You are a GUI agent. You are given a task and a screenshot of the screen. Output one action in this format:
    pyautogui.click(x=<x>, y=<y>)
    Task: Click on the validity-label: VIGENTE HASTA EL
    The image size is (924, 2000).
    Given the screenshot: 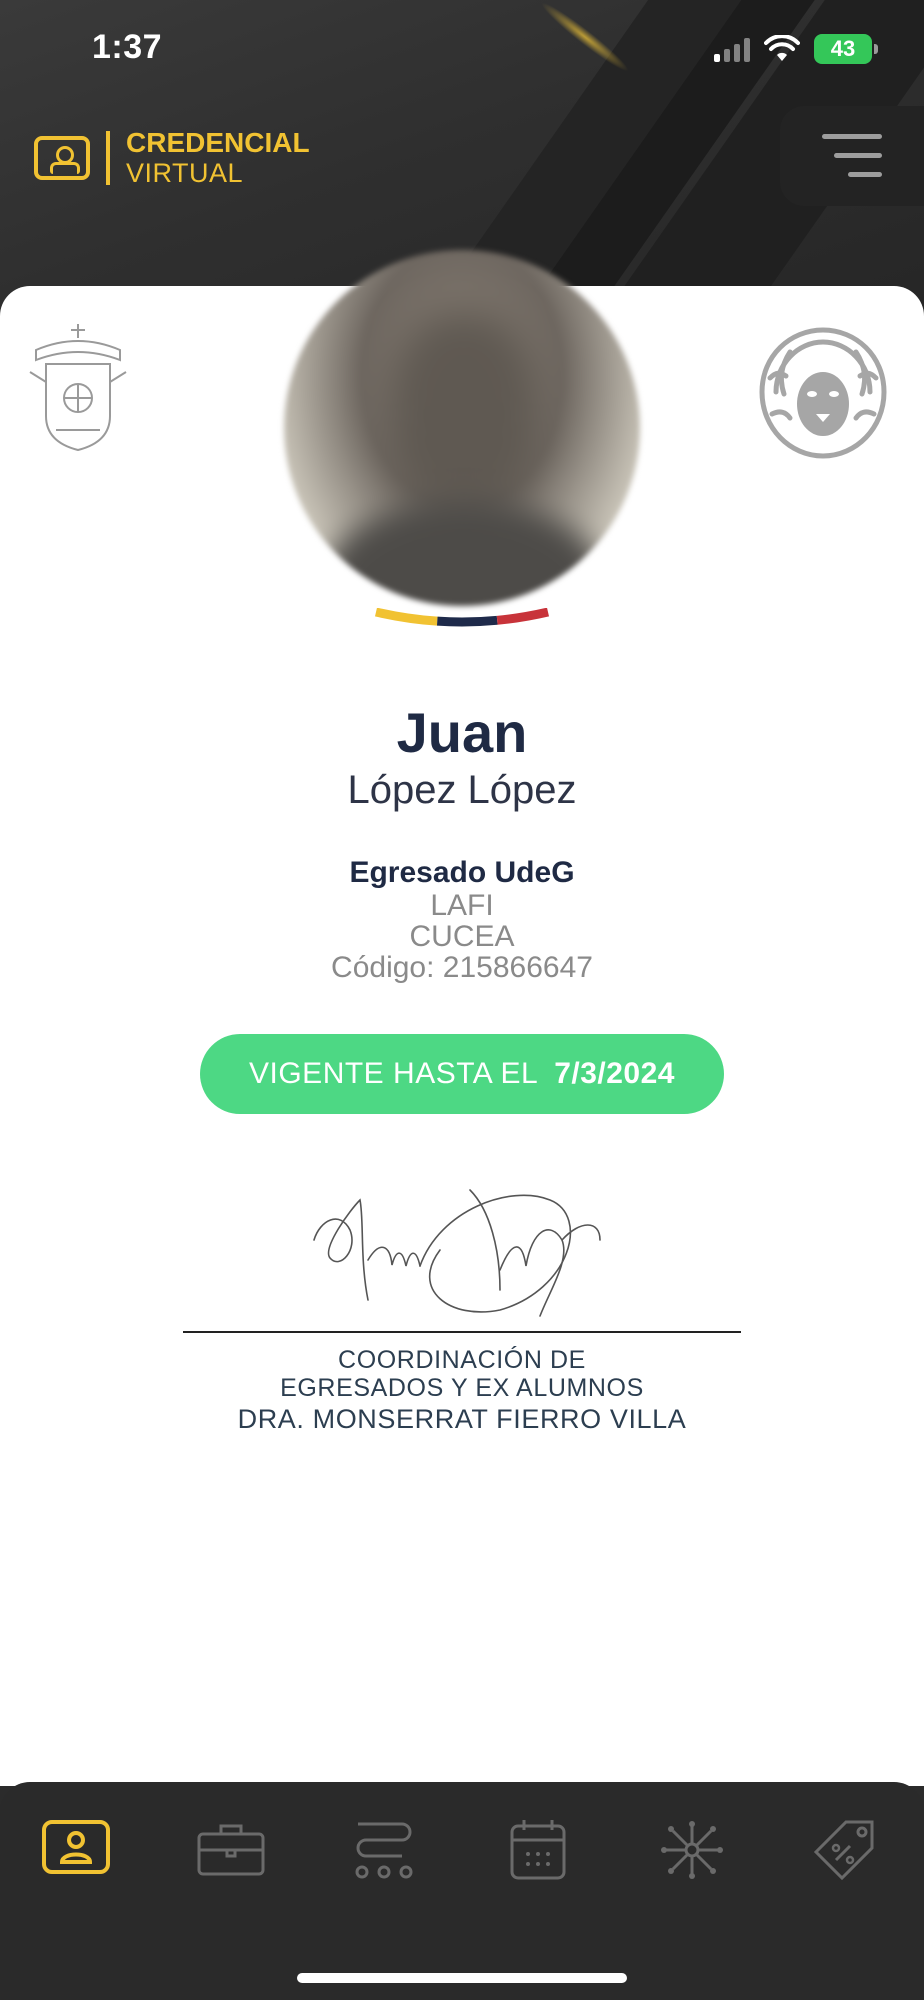 What is the action you would take?
    pyautogui.click(x=394, y=1073)
    